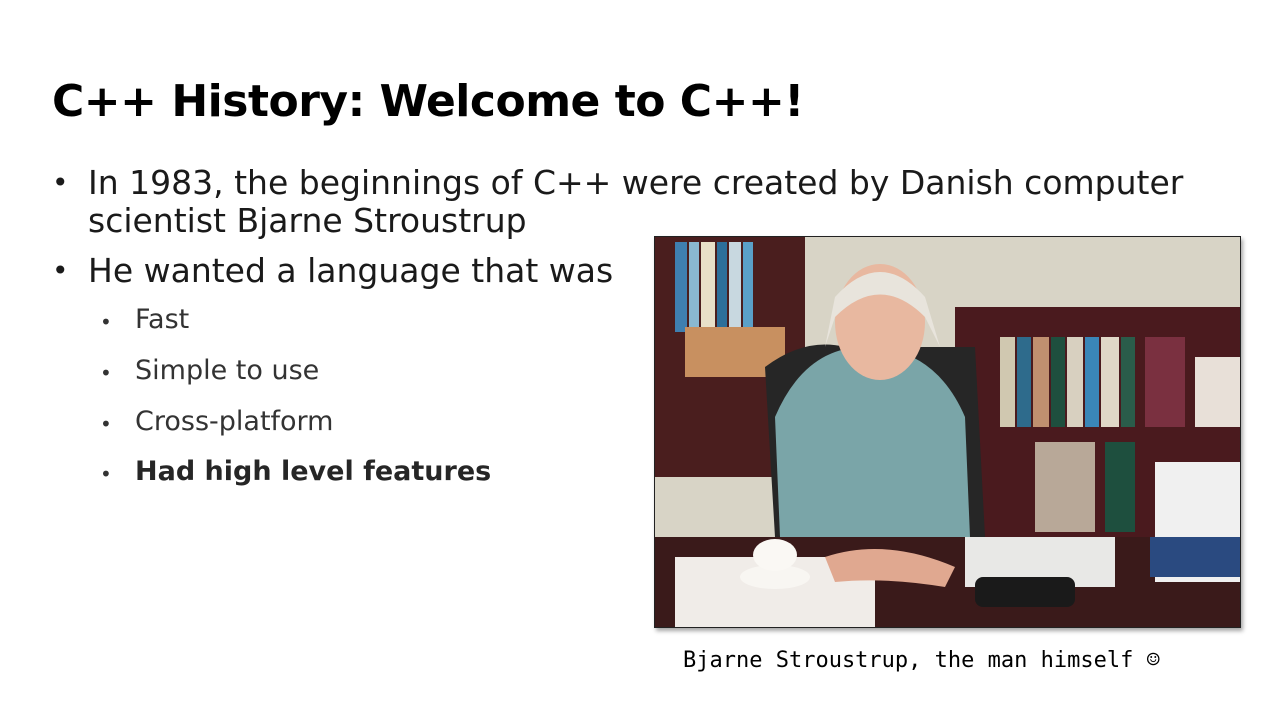  I want to click on sub-bullet-fast: Fast, so click(162, 319).